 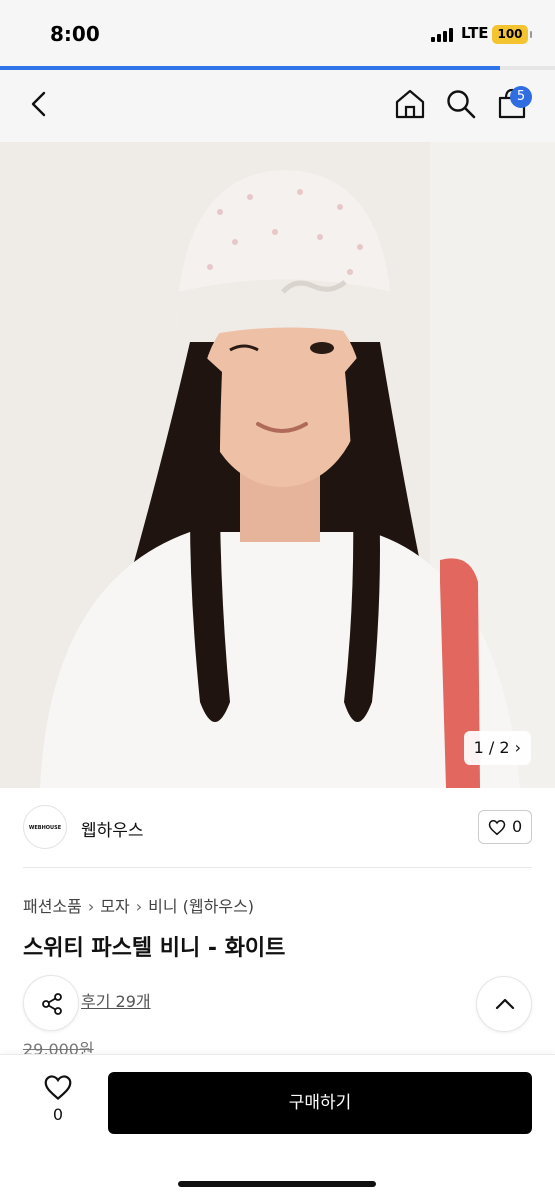 I want to click on seller-logo: WEBHOUSE, so click(x=45, y=827).